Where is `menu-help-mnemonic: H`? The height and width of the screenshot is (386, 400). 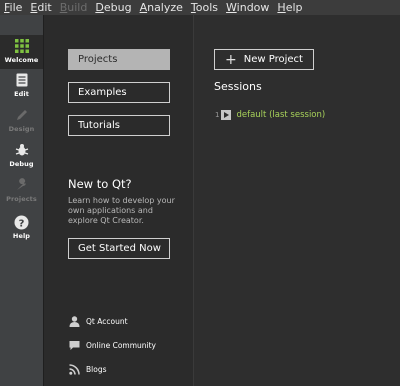 menu-help-mnemonic: H is located at coordinates (281, 7).